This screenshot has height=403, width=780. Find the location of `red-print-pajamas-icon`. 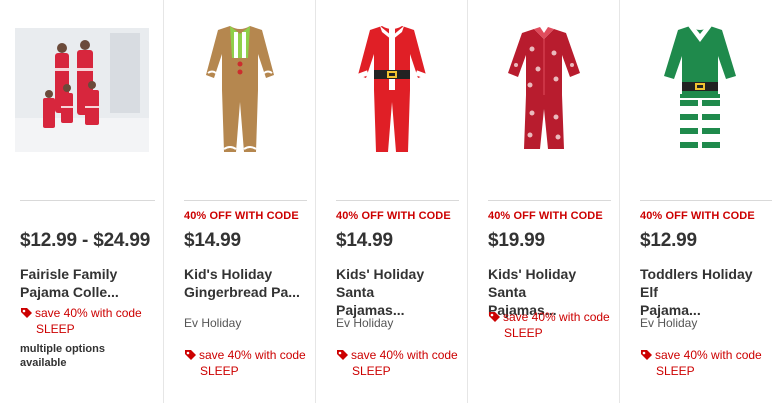

red-print-pajamas-icon is located at coordinates (543, 88).